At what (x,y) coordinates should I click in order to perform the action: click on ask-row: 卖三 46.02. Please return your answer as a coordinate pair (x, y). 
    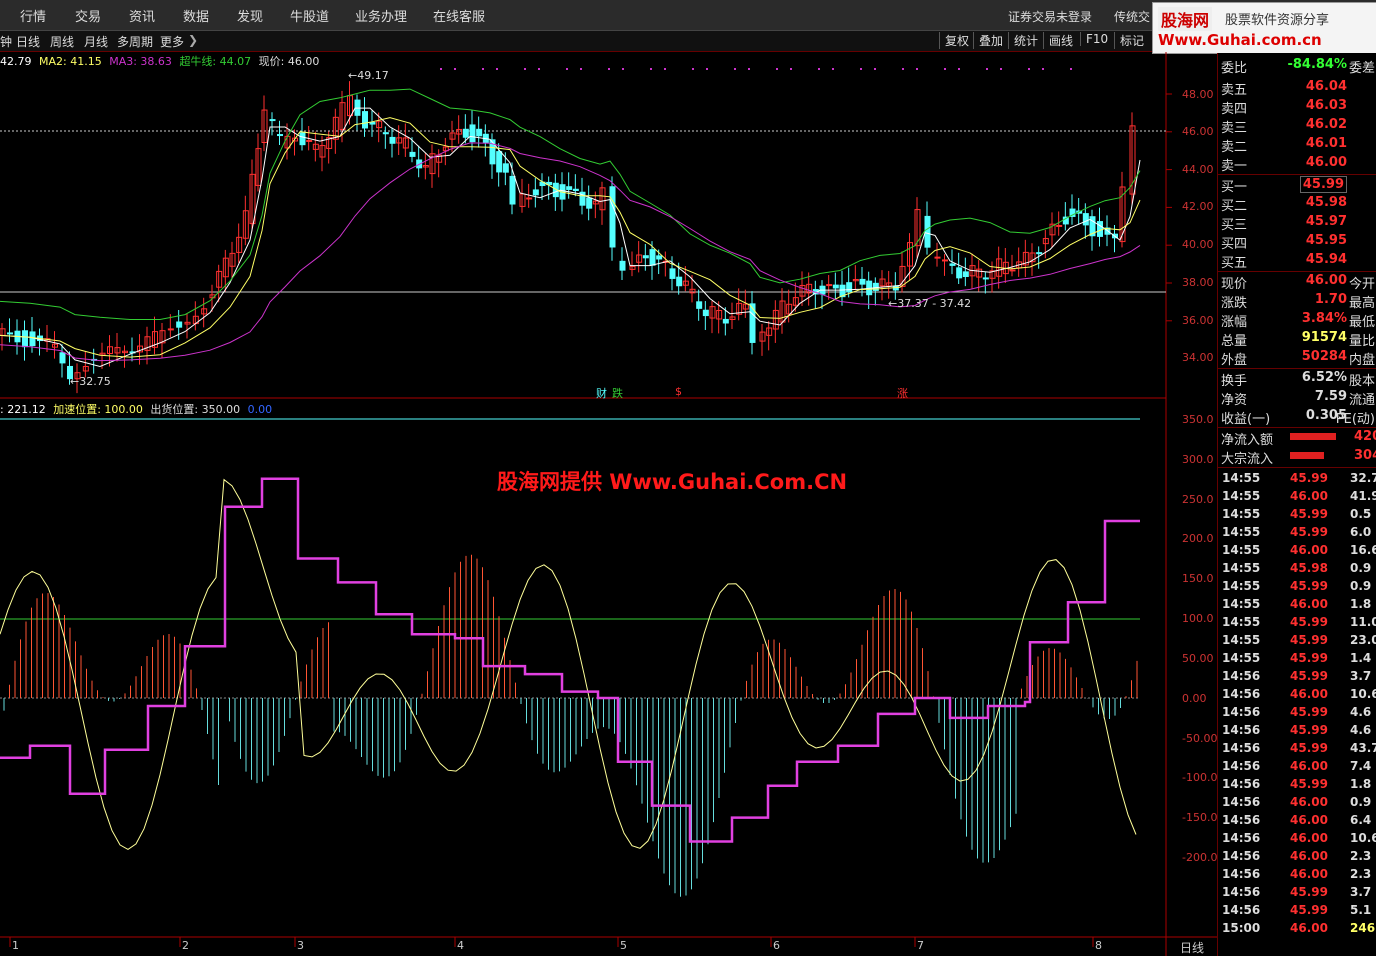
    Looking at the image, I should click on (1298, 126).